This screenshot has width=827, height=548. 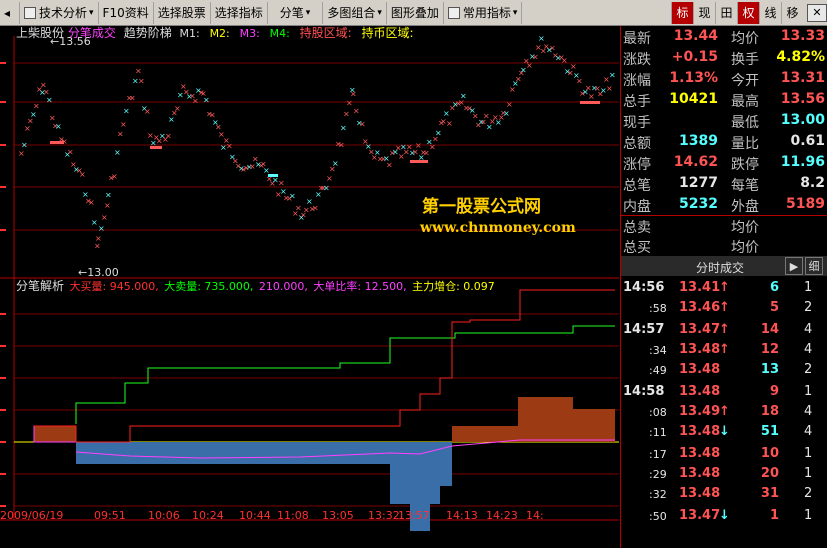 What do you see at coordinates (164, 515) in the screenshot?
I see `time-tick-label: 10:06` at bounding box center [164, 515].